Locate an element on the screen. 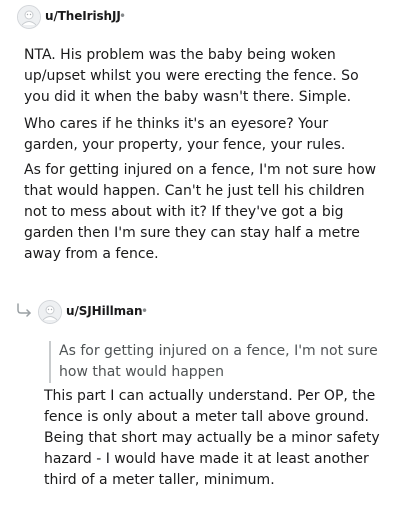 The width and height of the screenshot is (400, 515). comment-1-username: u/TheIrishJJ is located at coordinates (83, 16).